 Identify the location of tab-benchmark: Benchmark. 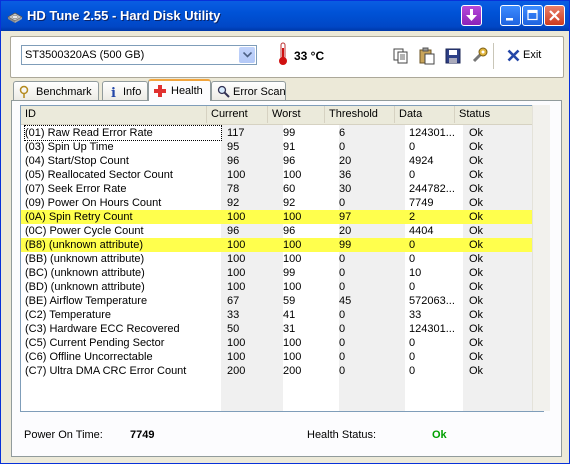
(56, 90).